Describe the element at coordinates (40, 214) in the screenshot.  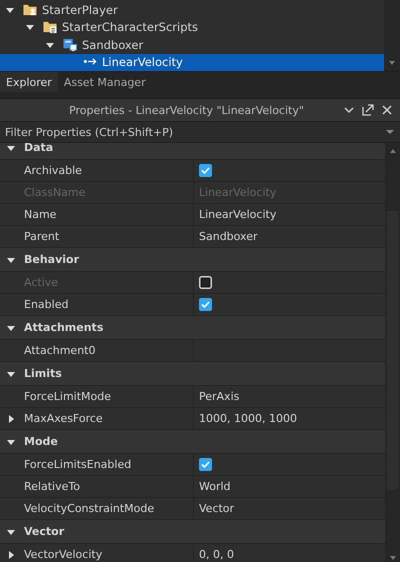
I see `property-name: Name` at that location.